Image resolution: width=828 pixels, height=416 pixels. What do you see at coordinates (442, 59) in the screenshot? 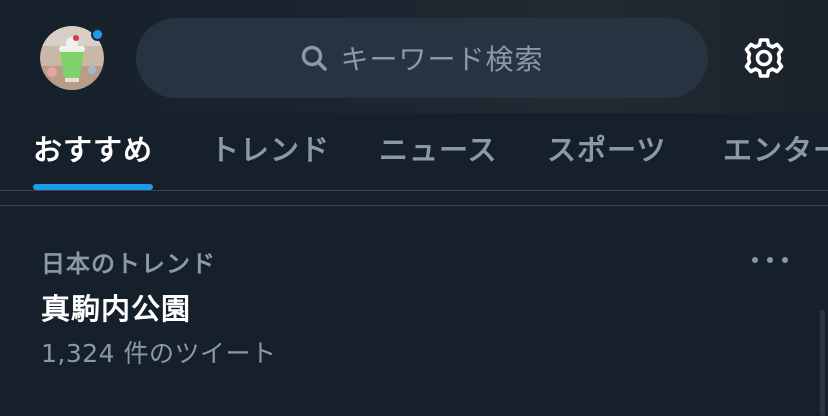
I see `search-placeholder: キーワード検索` at bounding box center [442, 59].